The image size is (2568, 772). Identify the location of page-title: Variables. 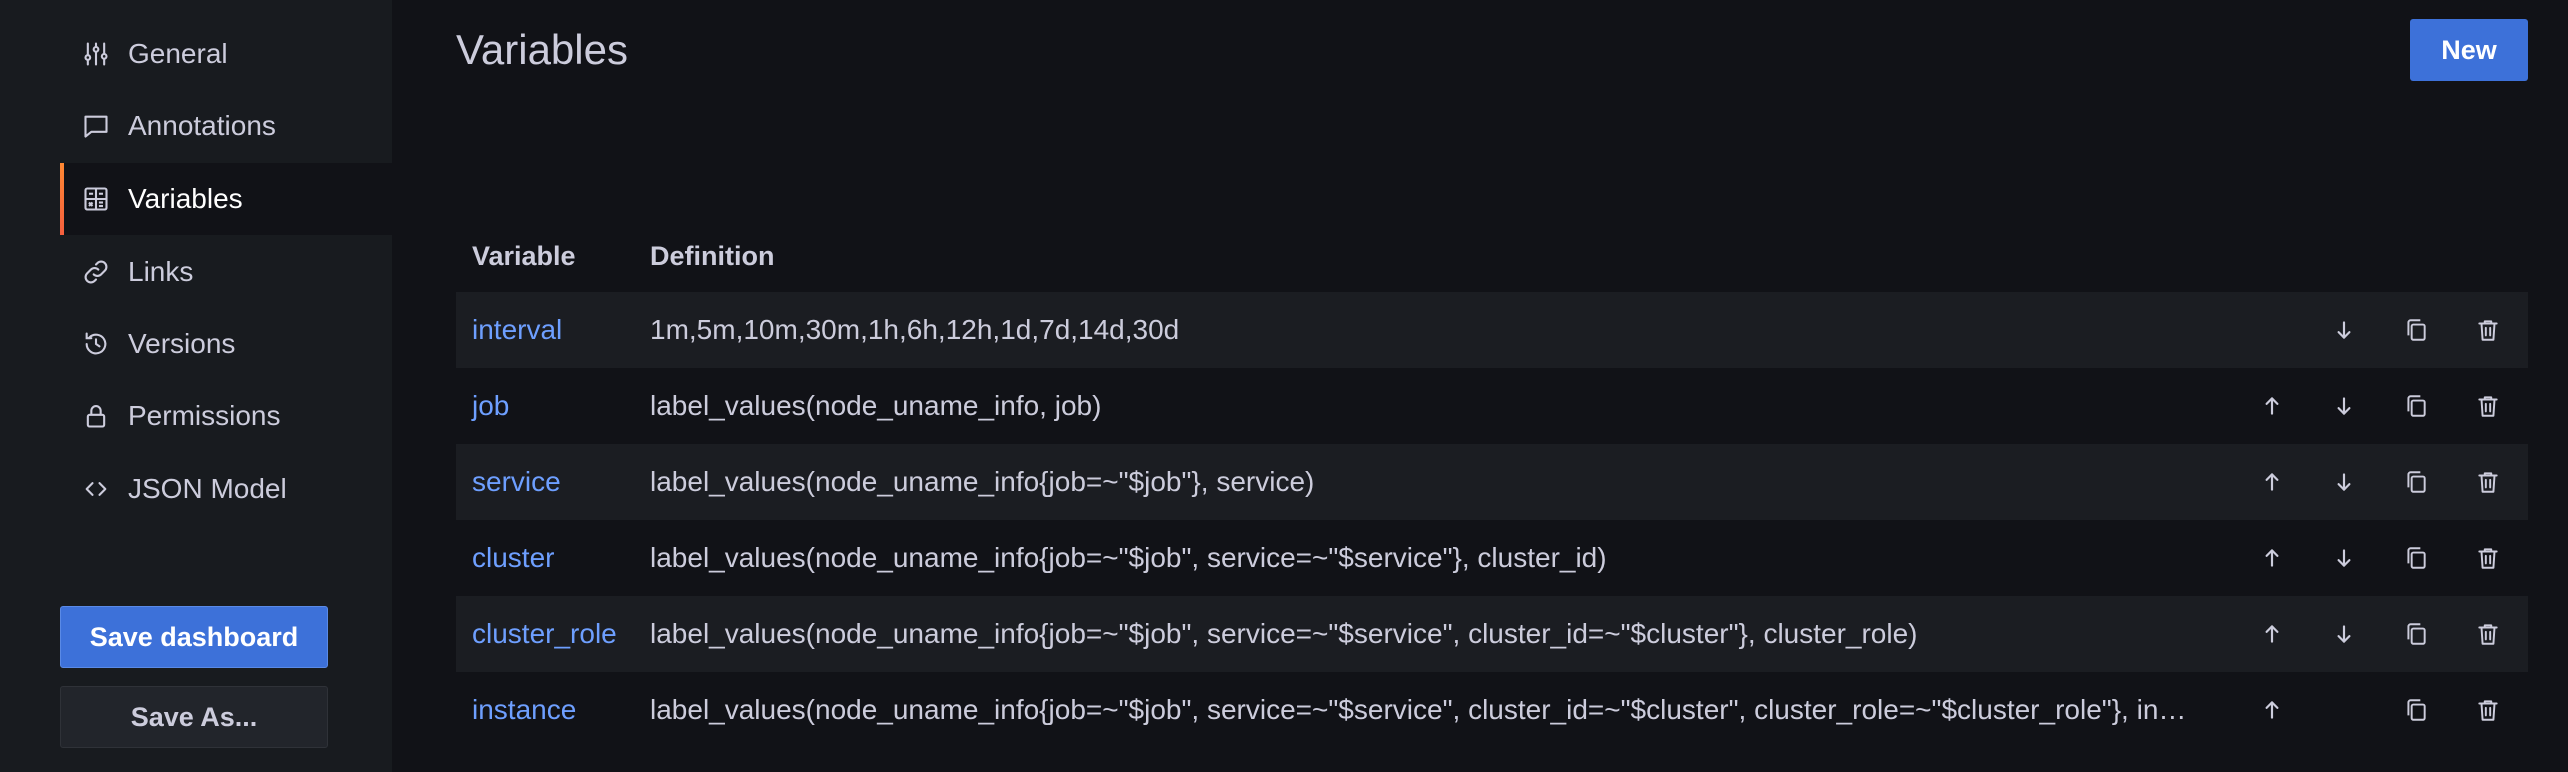
(542, 49).